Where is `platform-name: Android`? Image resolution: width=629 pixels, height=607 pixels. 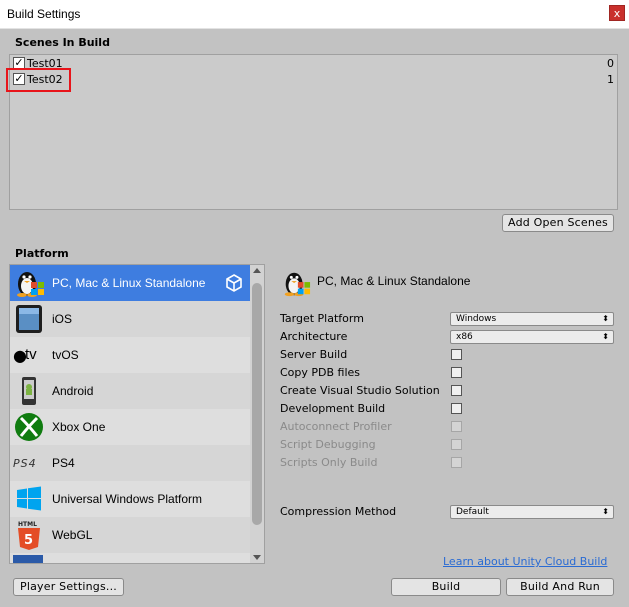 platform-name: Android is located at coordinates (73, 391).